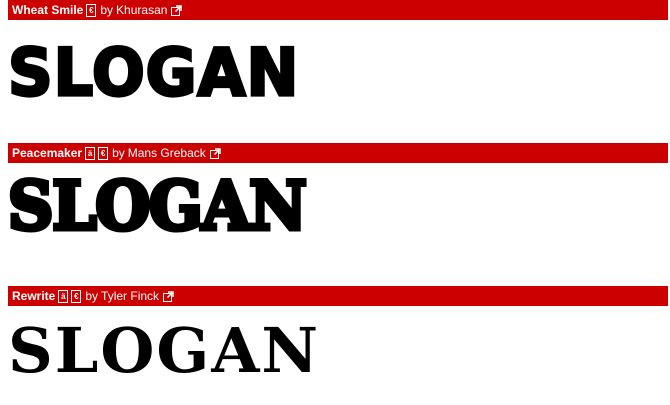 Image resolution: width=670 pixels, height=405 pixels. Describe the element at coordinates (47, 10) in the screenshot. I see `font-name-link: Wheat Smile` at that location.